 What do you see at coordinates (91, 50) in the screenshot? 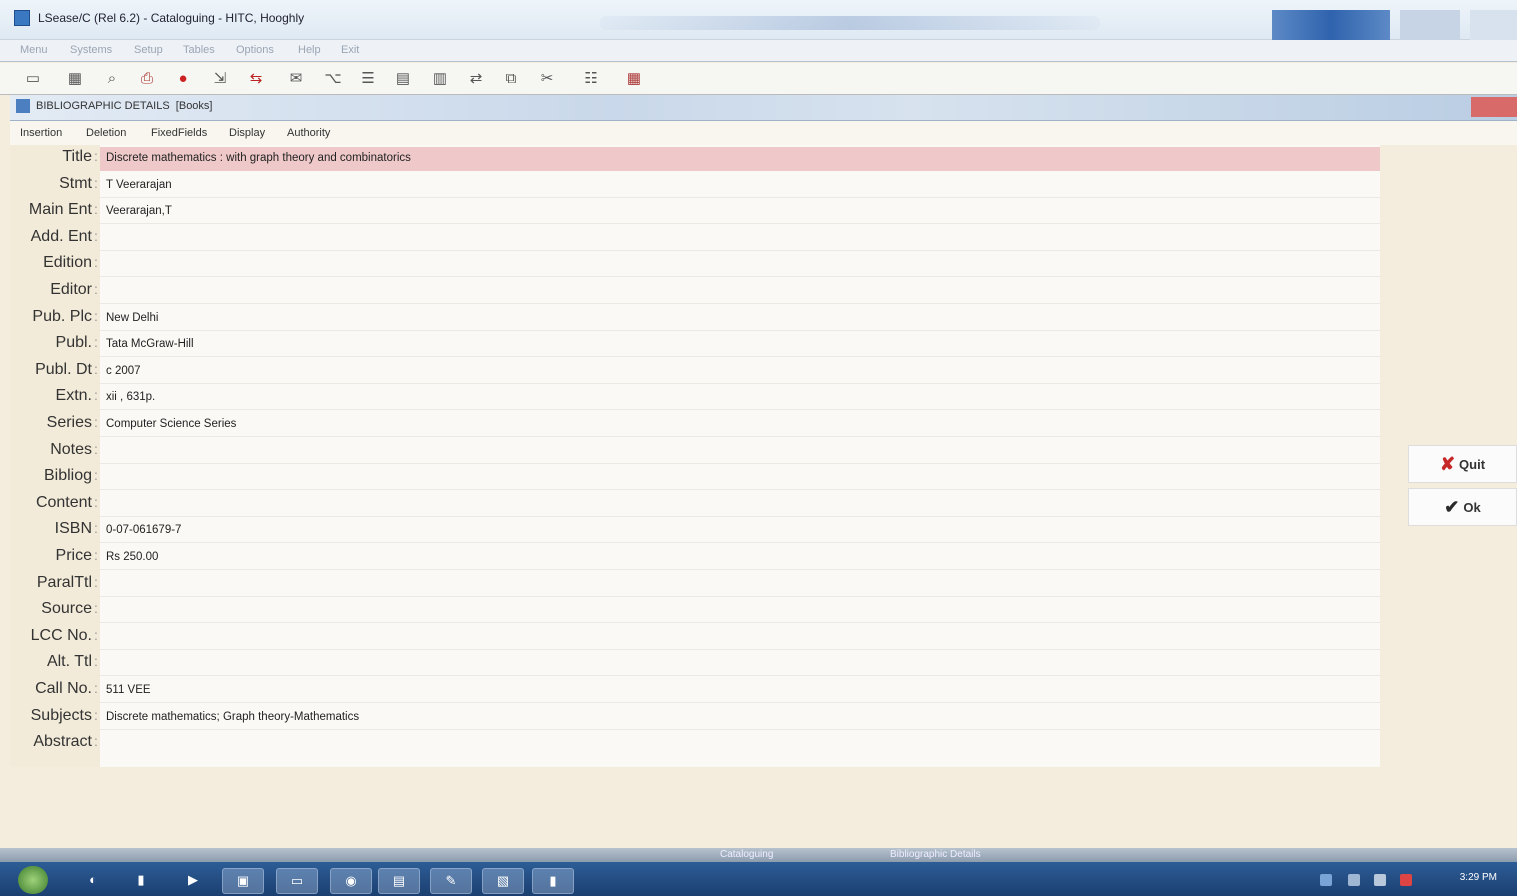
I see `menu-item-systems: Systems` at bounding box center [91, 50].